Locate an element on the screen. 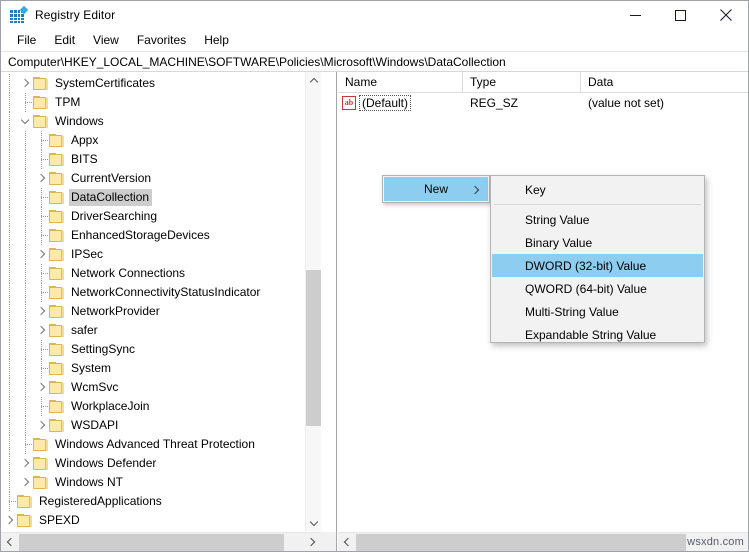  tree-item-wcmsvc: WcmSvc is located at coordinates (161, 387).